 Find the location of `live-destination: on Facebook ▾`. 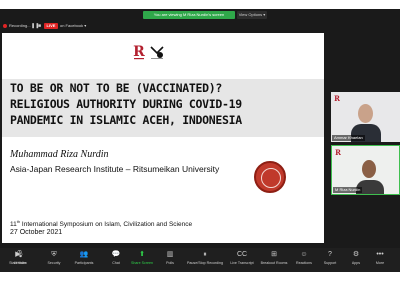

live-destination: on Facebook ▾ is located at coordinates (73, 26).